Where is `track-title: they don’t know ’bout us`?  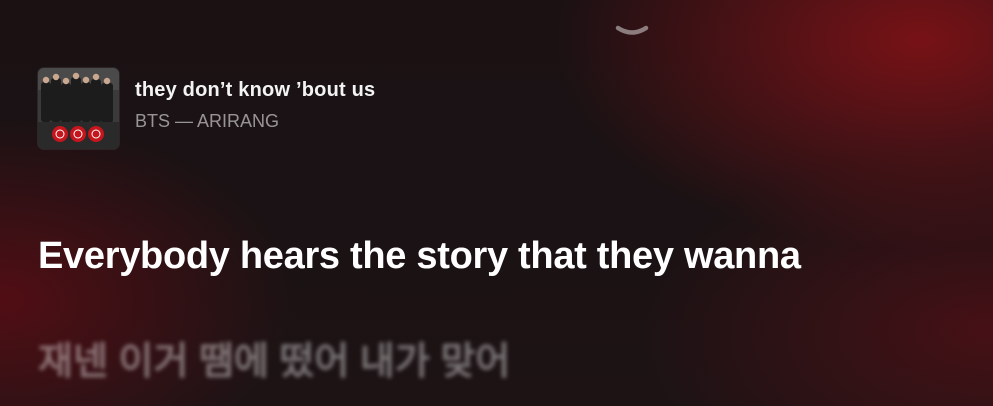
track-title: they don’t know ’bout us is located at coordinates (255, 90).